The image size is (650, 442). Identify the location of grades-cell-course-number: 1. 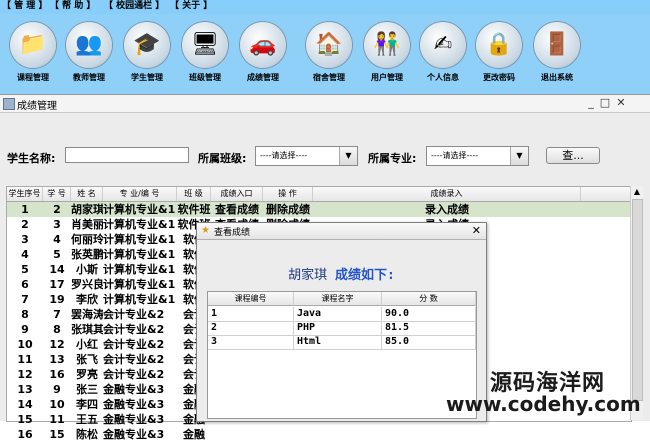
(251, 314).